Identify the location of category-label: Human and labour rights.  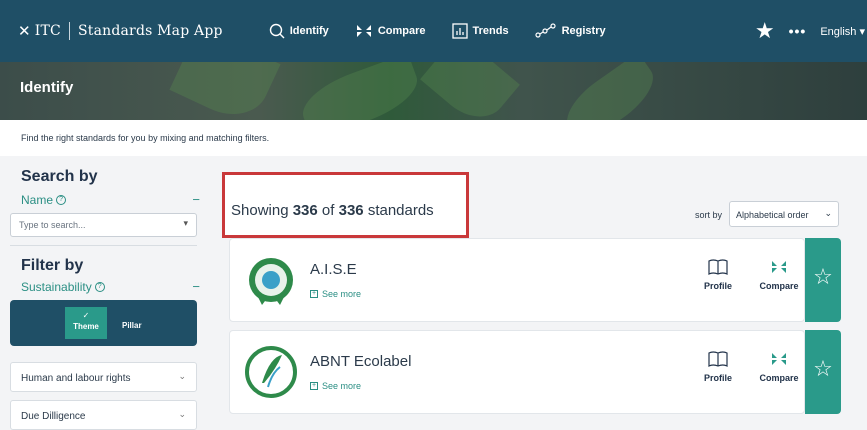
(76, 378).